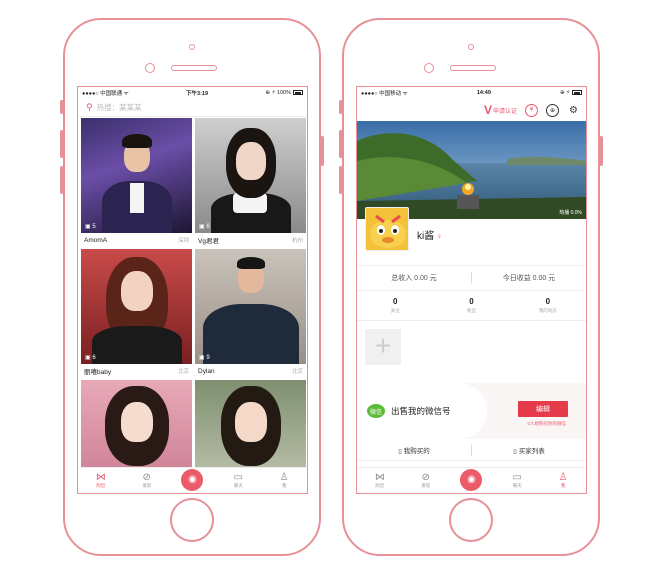  Describe the element at coordinates (552, 110) in the screenshot. I see `coin-icon: ⊕` at that location.